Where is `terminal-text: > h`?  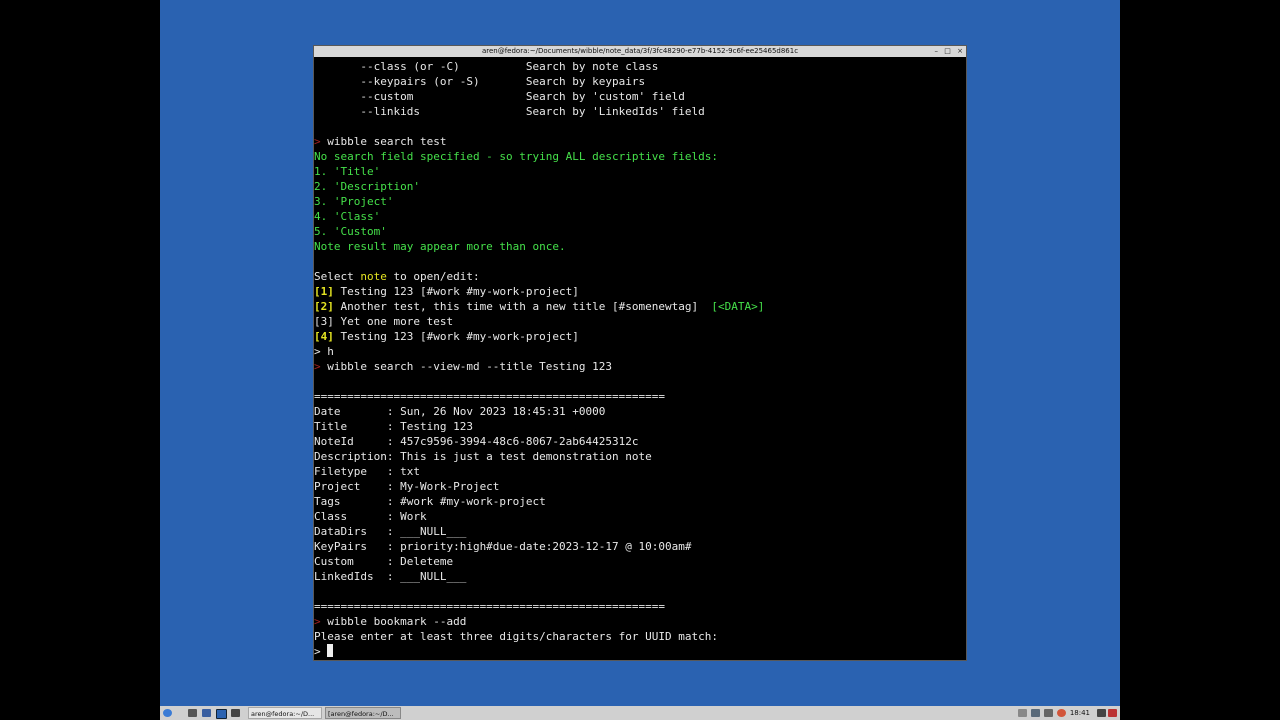 terminal-text: > h is located at coordinates (324, 351).